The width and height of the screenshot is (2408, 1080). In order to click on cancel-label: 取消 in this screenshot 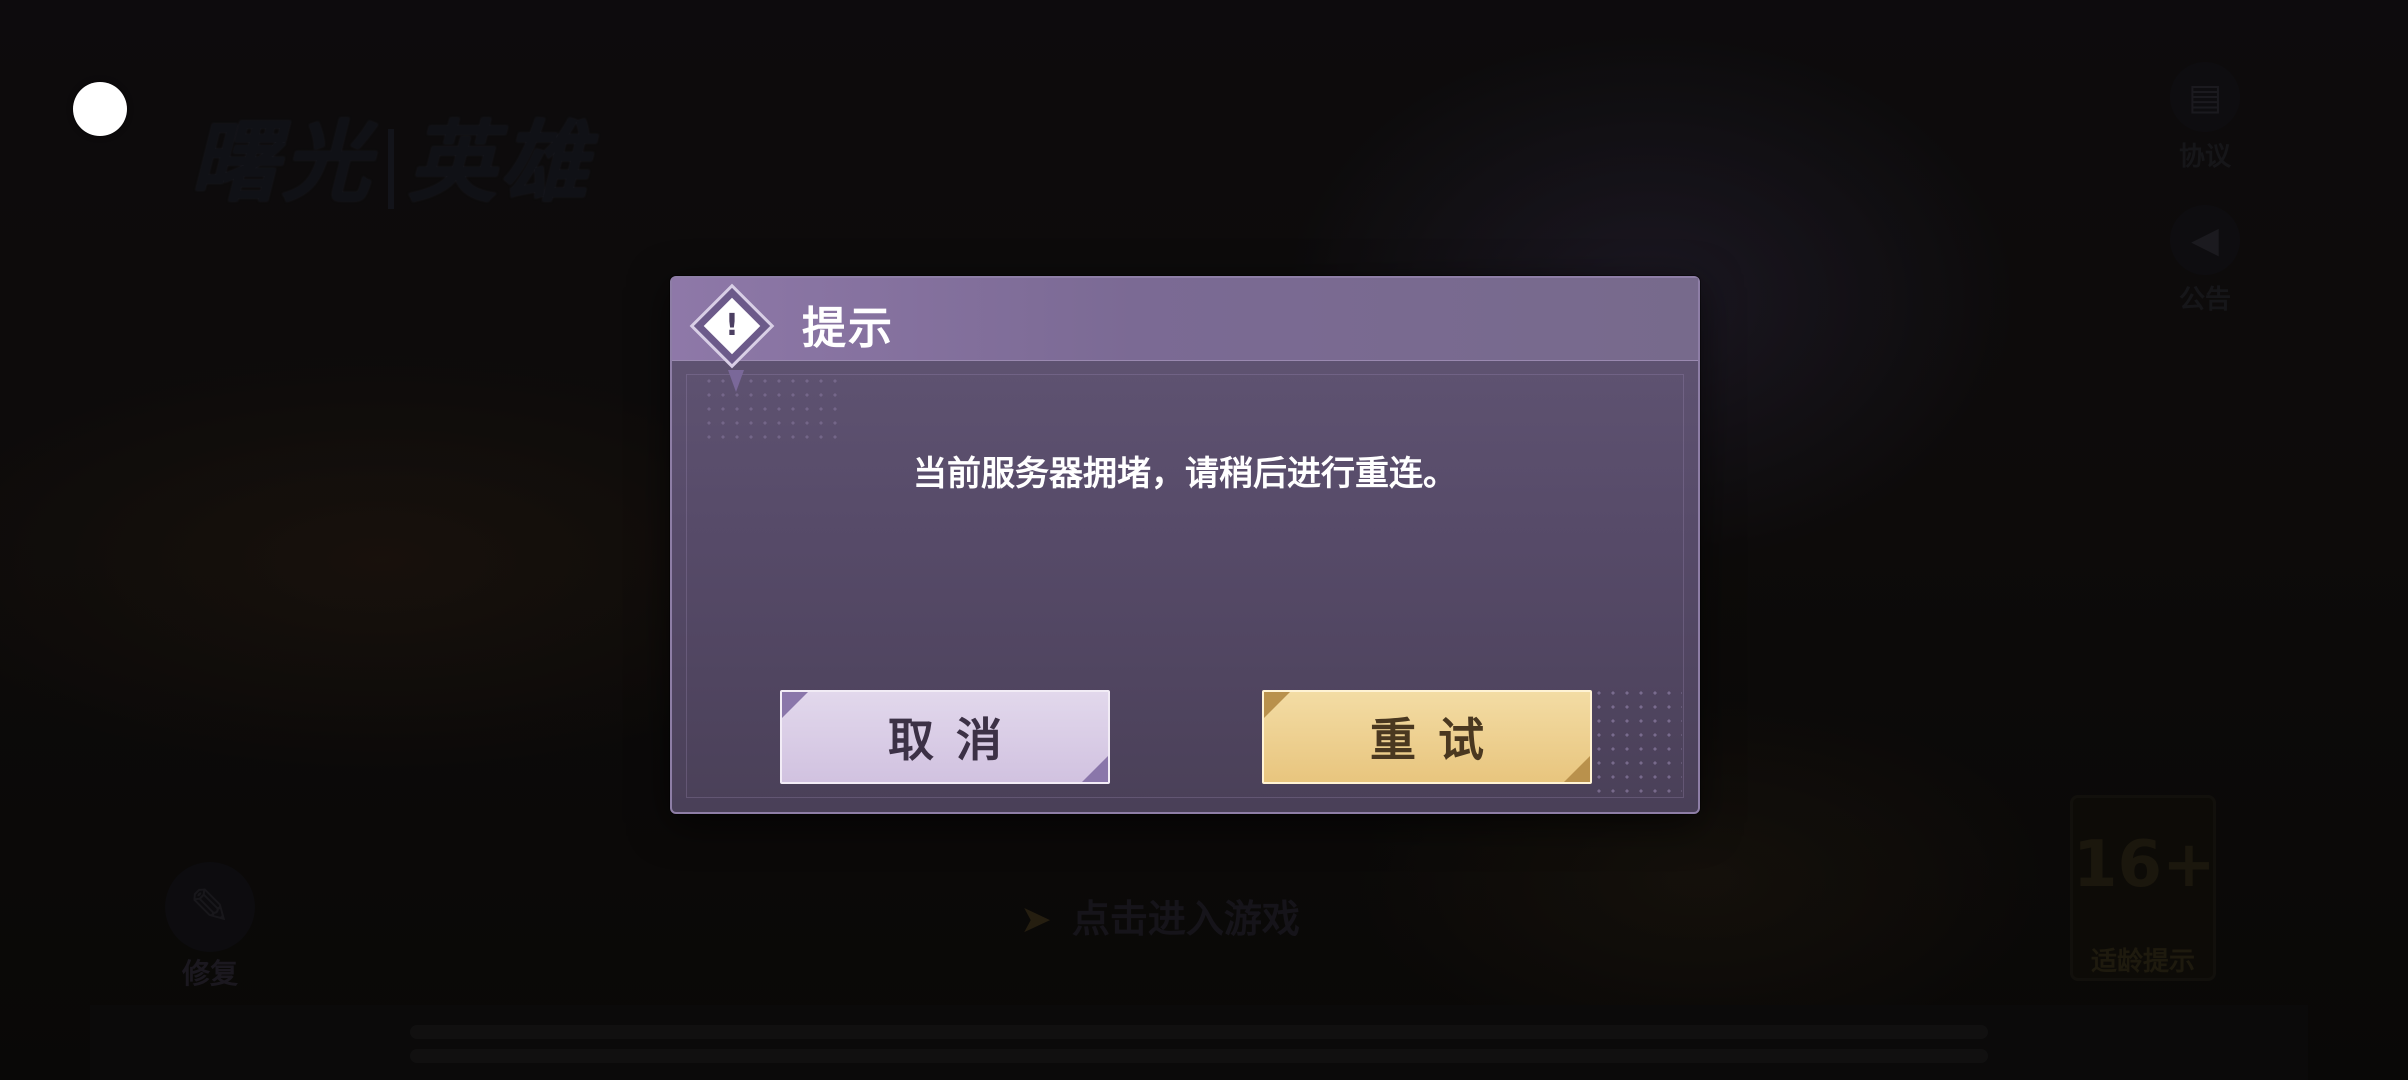, I will do `click(956, 740)`.